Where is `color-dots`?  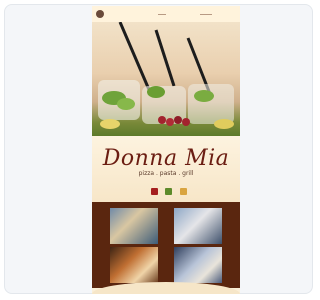
color-dots is located at coordinates (170, 188).